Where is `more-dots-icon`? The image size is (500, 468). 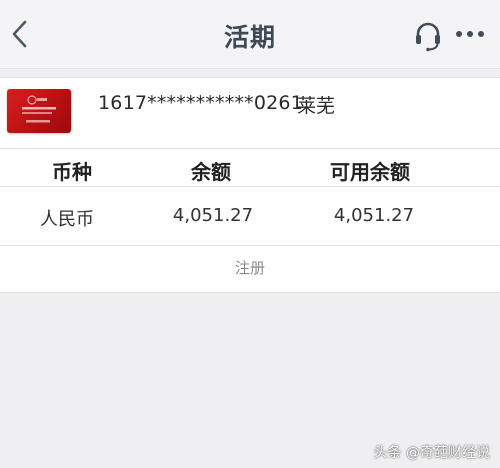 more-dots-icon is located at coordinates (470, 34).